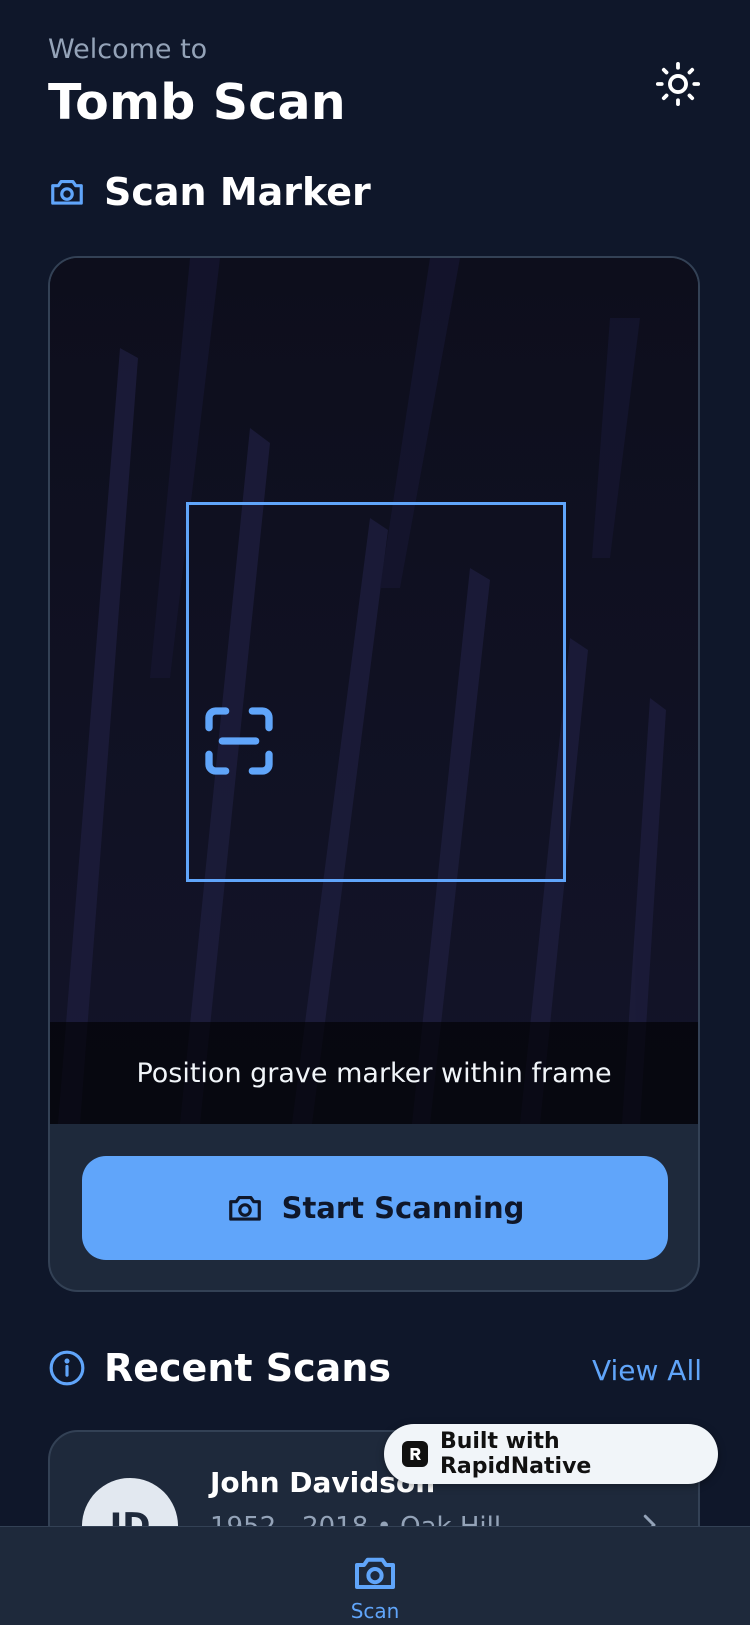  I want to click on scan-frame, so click(376, 692).